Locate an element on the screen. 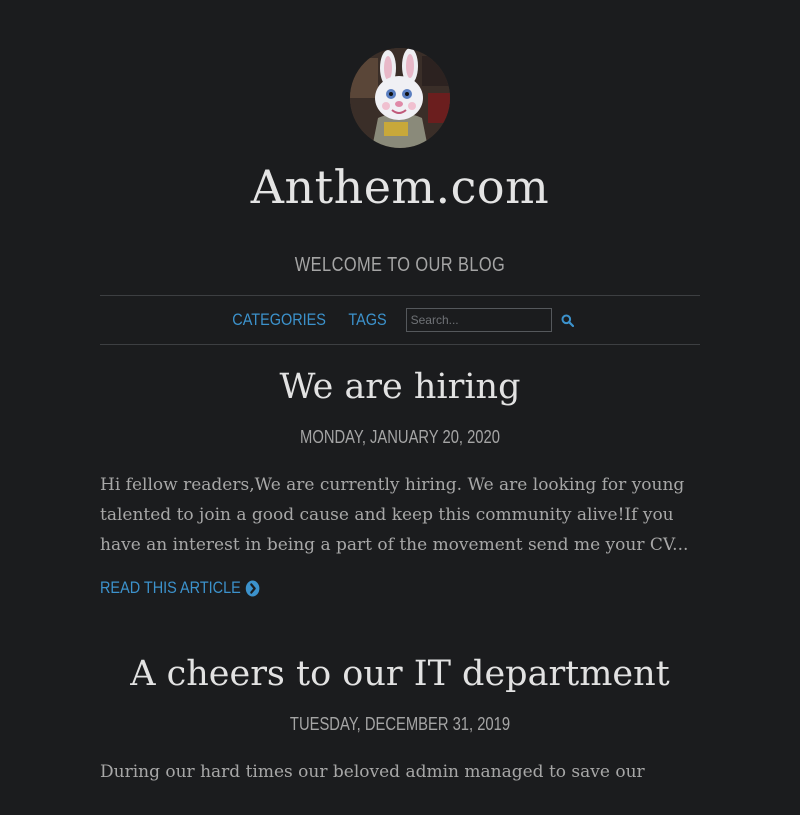 The width and height of the screenshot is (800, 815). nav-tags-link: TAGS is located at coordinates (367, 320).